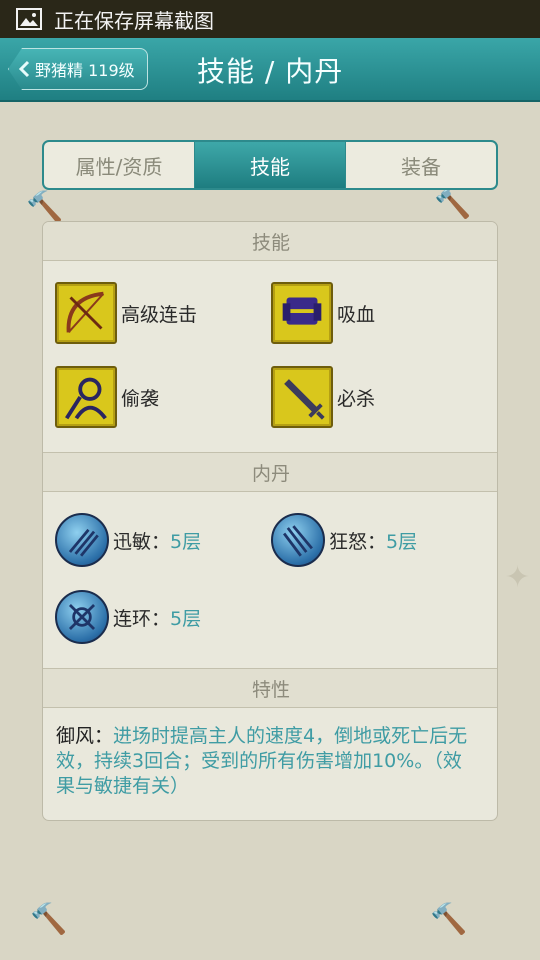 The image size is (540, 960). Describe the element at coordinates (356, 398) in the screenshot. I see `skill-name: 必杀` at that location.